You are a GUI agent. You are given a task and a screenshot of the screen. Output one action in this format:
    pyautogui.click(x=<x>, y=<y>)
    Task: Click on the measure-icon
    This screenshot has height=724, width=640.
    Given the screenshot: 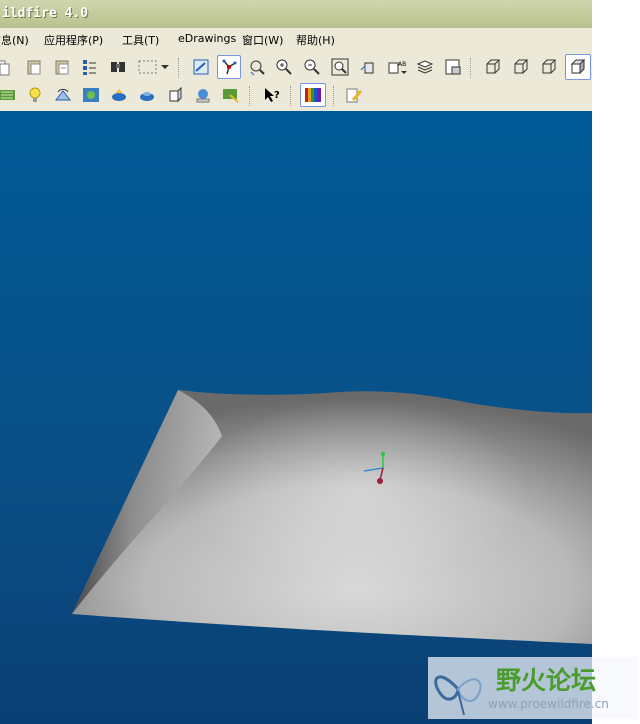 What is the action you would take?
    pyautogui.click(x=231, y=95)
    